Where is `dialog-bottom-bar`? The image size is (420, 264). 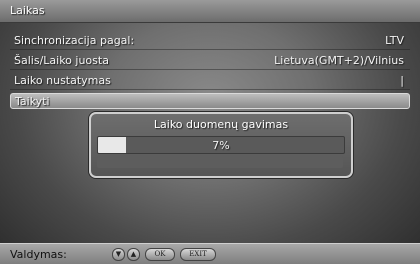
dialog-bottom-bar is located at coordinates (220, 162).